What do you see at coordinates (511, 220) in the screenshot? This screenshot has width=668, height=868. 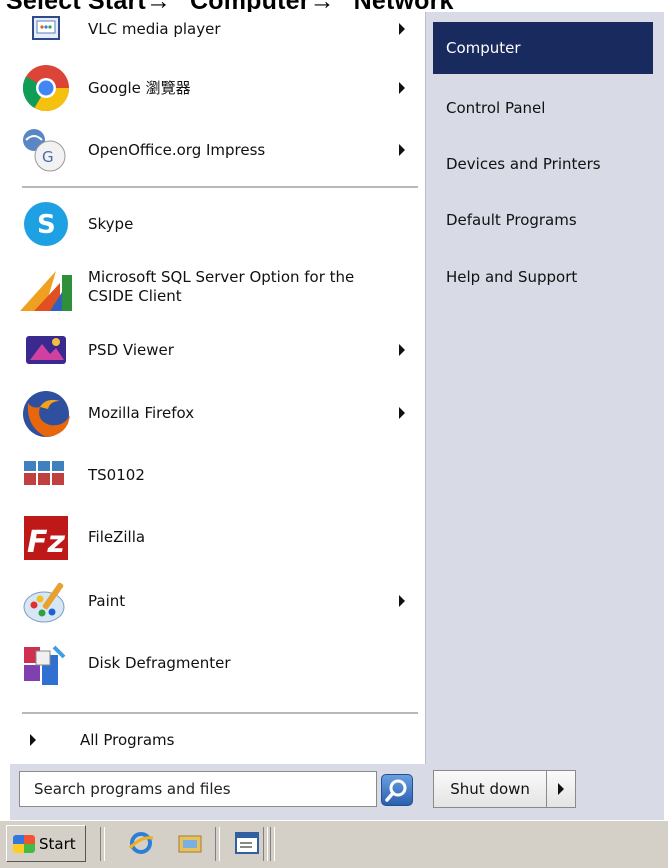 I see `right-item-label: Default Programs` at bounding box center [511, 220].